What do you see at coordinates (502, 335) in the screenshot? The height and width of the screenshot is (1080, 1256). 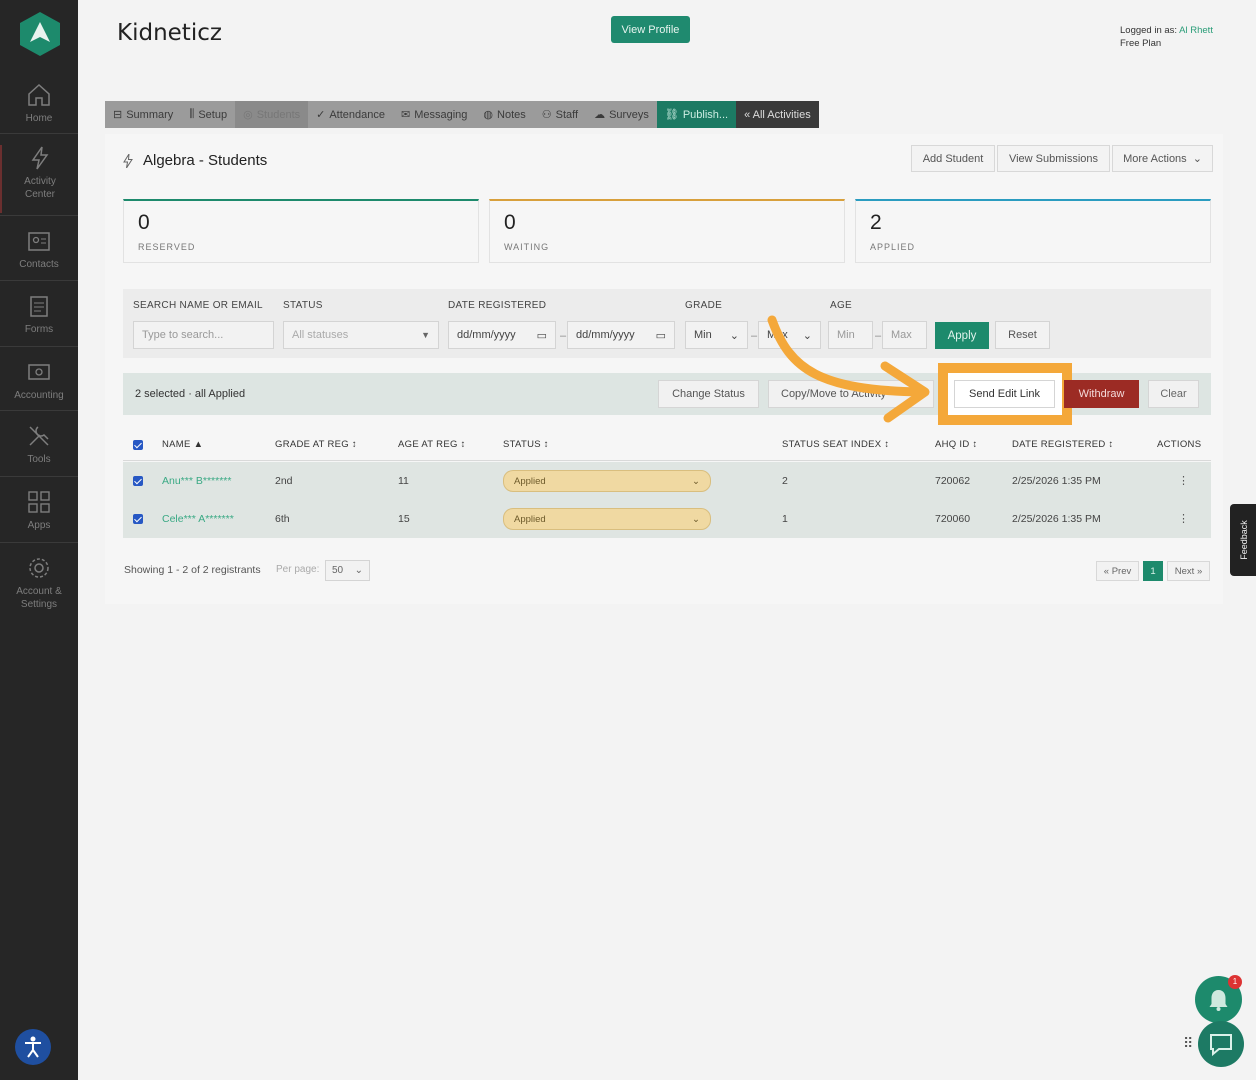 I see `date-from-input: dd/mm/yyyy ▭` at bounding box center [502, 335].